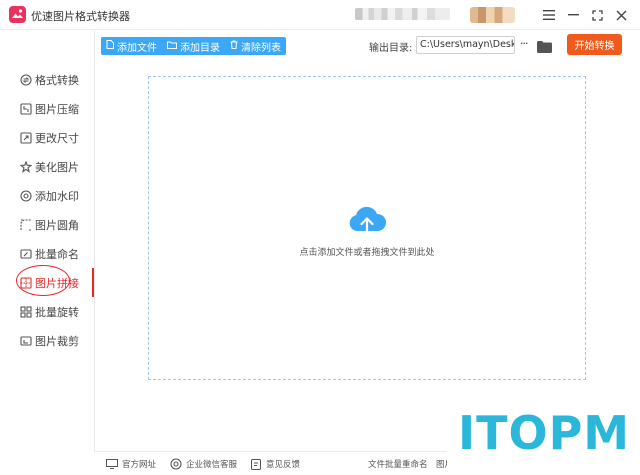 The width and height of the screenshot is (640, 475). What do you see at coordinates (621, 15) in the screenshot?
I see `close-icon` at bounding box center [621, 15].